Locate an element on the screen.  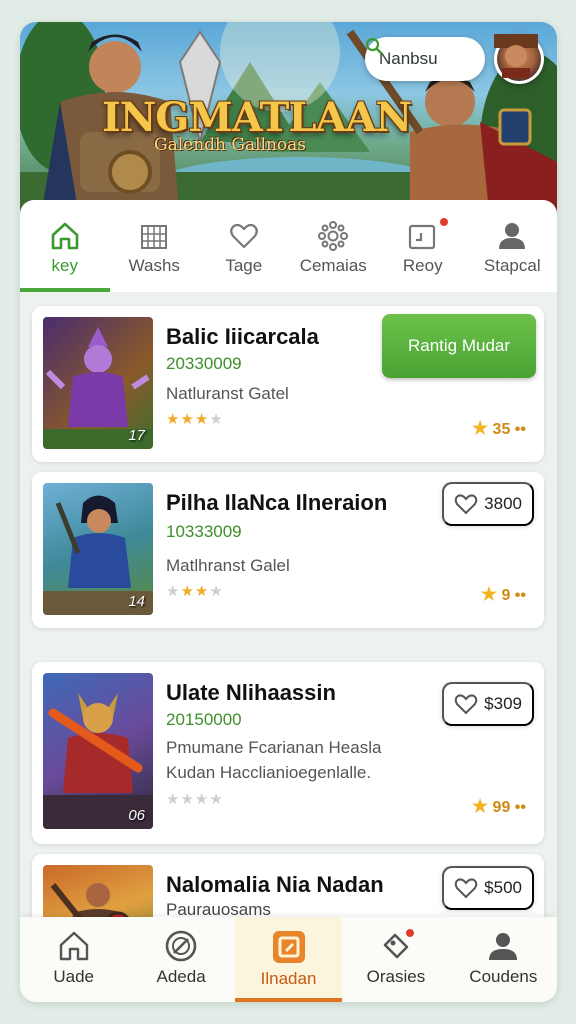
item-description: Matlhranst Galel is located at coordinates (228, 565).